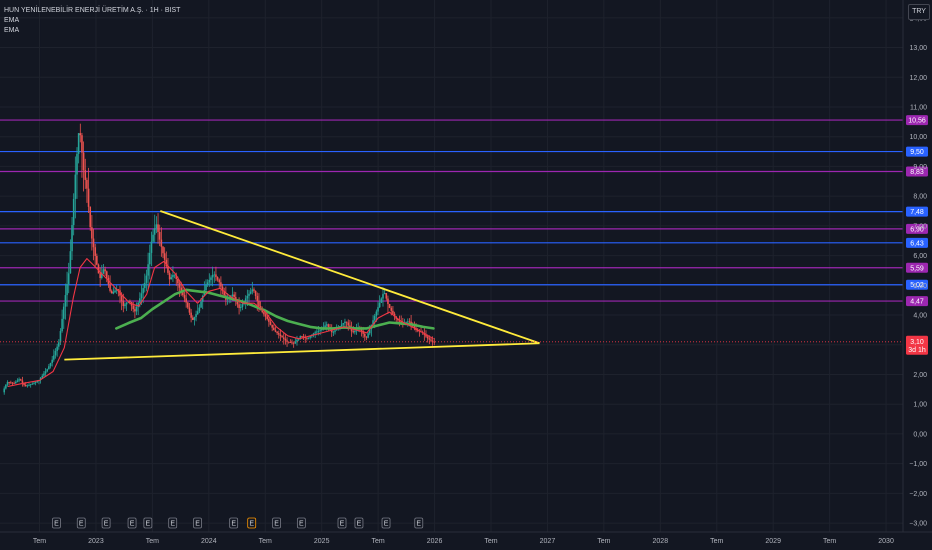 The height and width of the screenshot is (550, 932). I want to click on price-tick-label: 0,00, so click(920, 434).